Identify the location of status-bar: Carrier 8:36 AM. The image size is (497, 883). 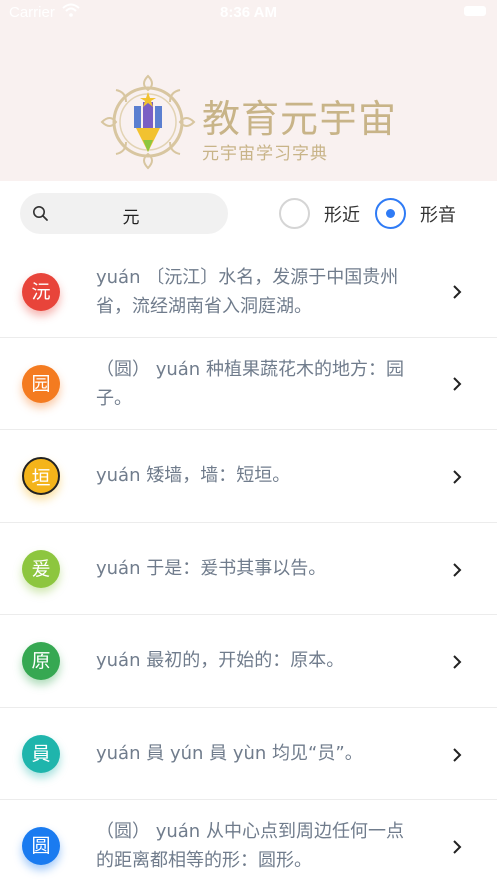
(248, 13).